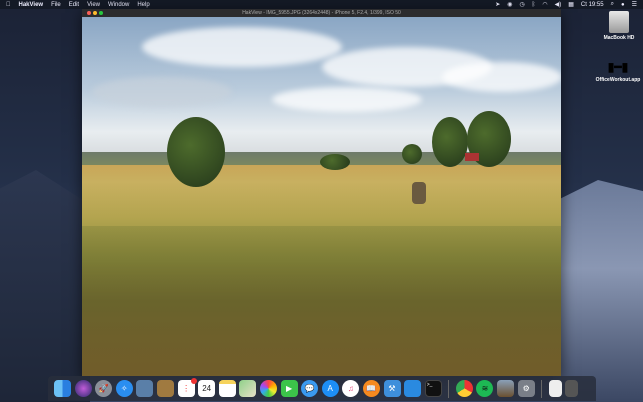 Image resolution: width=643 pixels, height=402 pixels. I want to click on dock: 🚀 ✧ ⋮ 1 24 ▶ 💬 A ♫ 📖 ⚒ >_ ≋ ⚙, so click(322, 388).